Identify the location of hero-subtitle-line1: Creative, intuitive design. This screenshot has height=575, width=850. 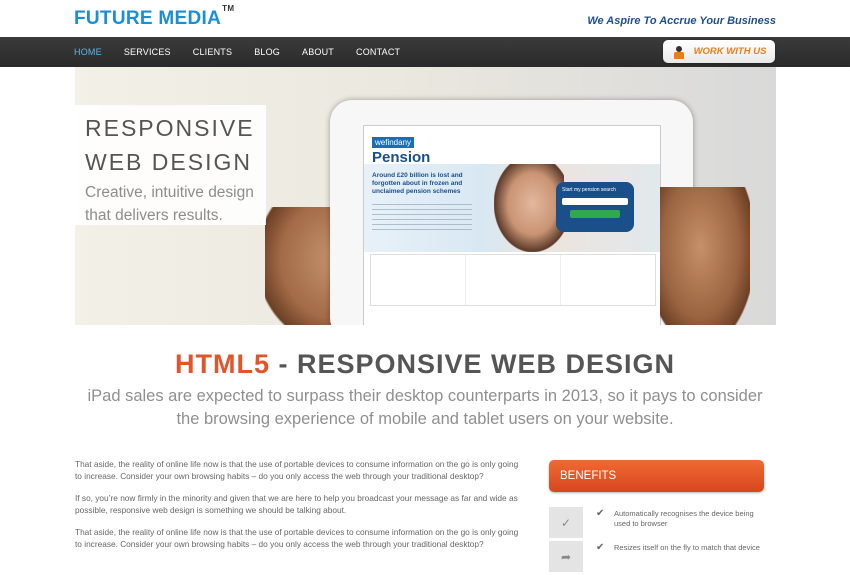
(169, 192).